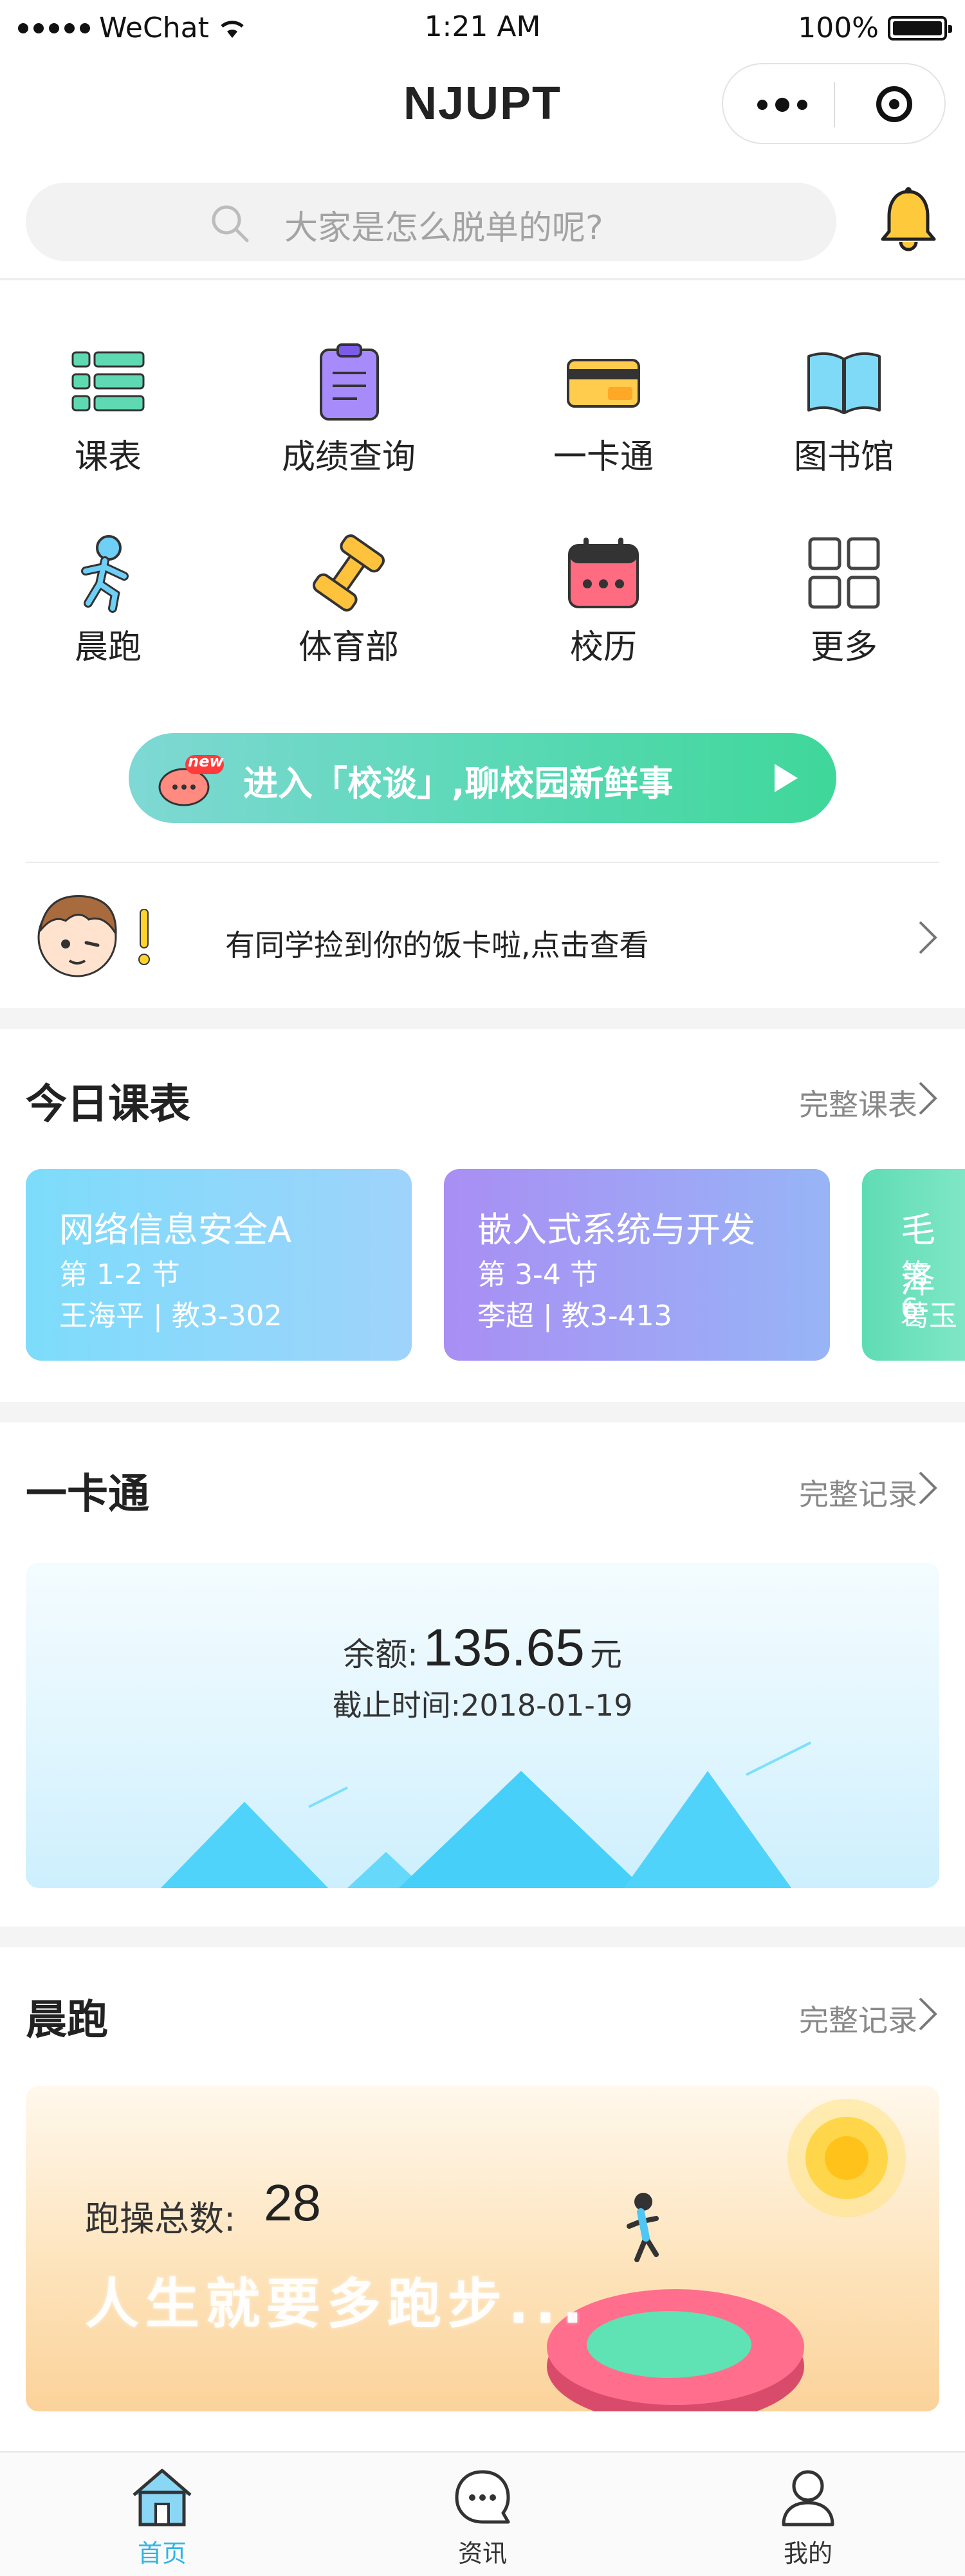  I want to click on grid-item-library: 图书馆, so click(844, 409).